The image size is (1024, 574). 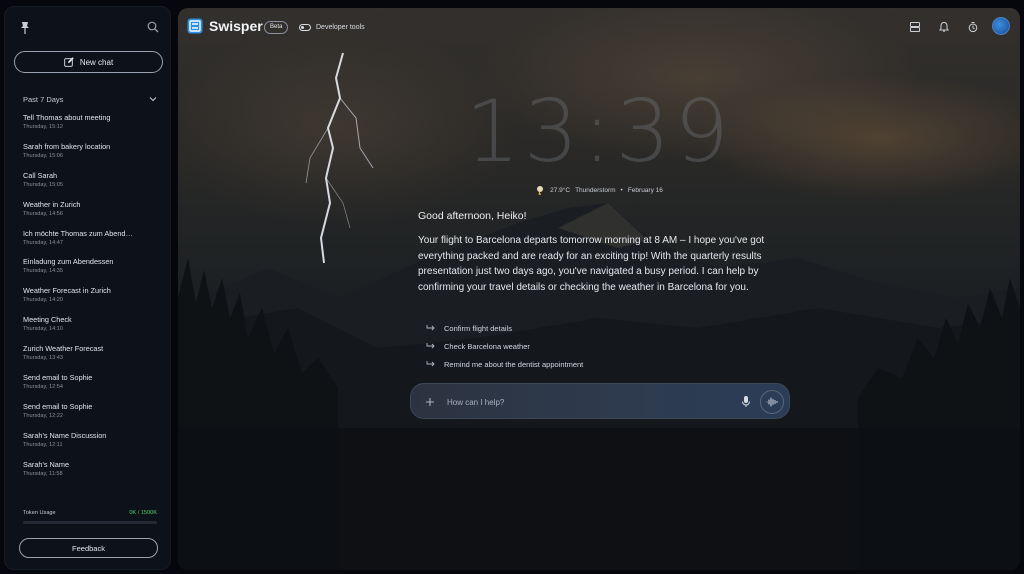 I want to click on waveform-icon, so click(x=772, y=402).